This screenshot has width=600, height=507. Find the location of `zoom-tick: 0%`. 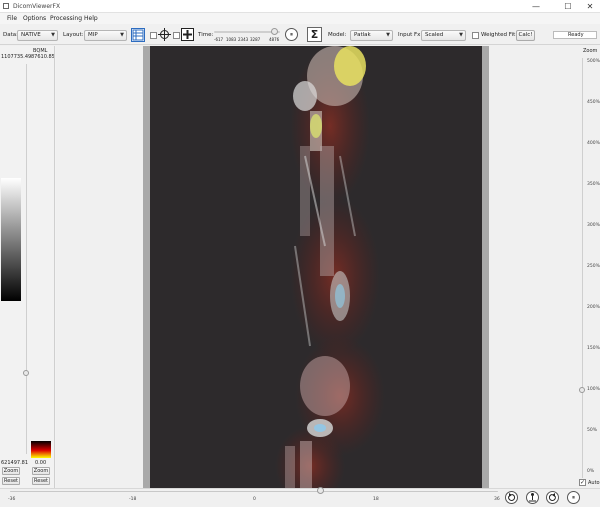

zoom-tick: 0% is located at coordinates (591, 471).